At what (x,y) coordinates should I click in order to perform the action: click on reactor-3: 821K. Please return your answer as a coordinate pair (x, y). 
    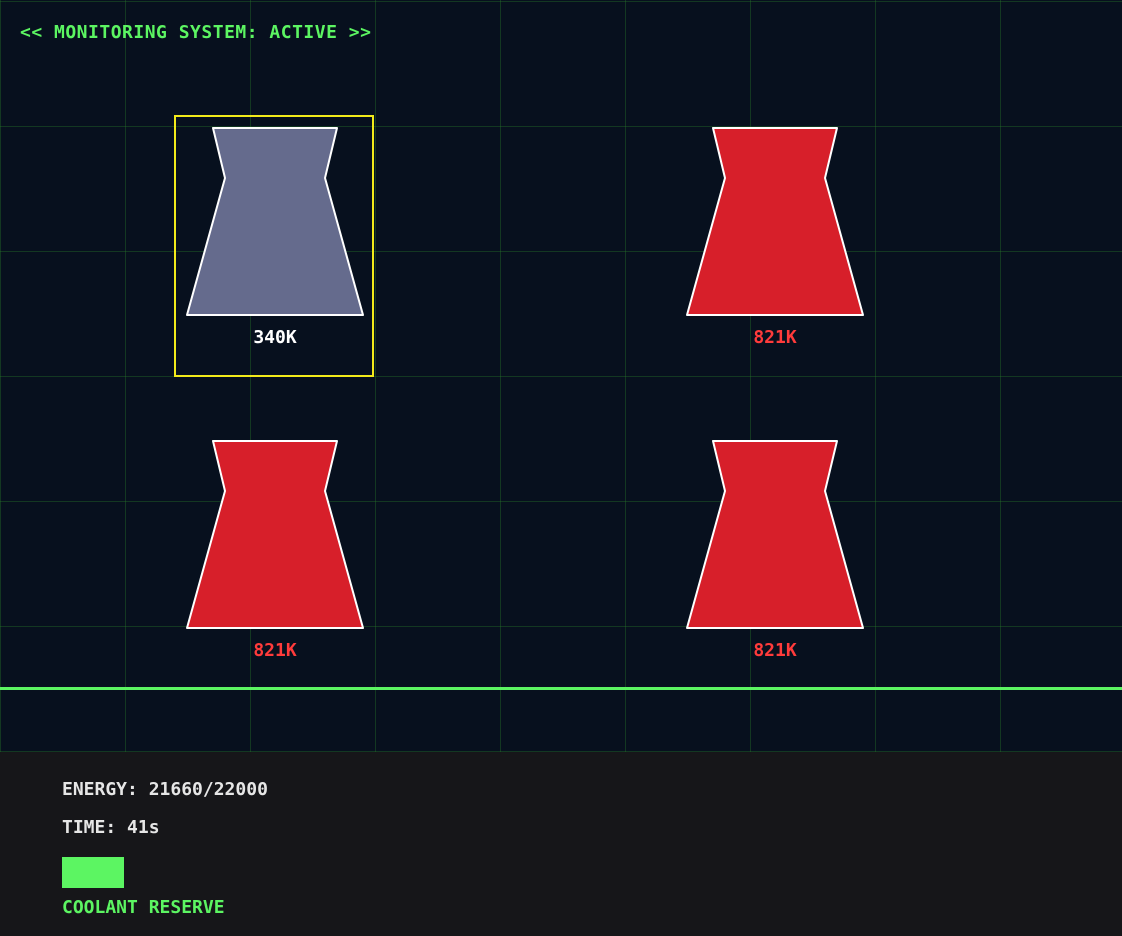
    Looking at the image, I should click on (275, 556).